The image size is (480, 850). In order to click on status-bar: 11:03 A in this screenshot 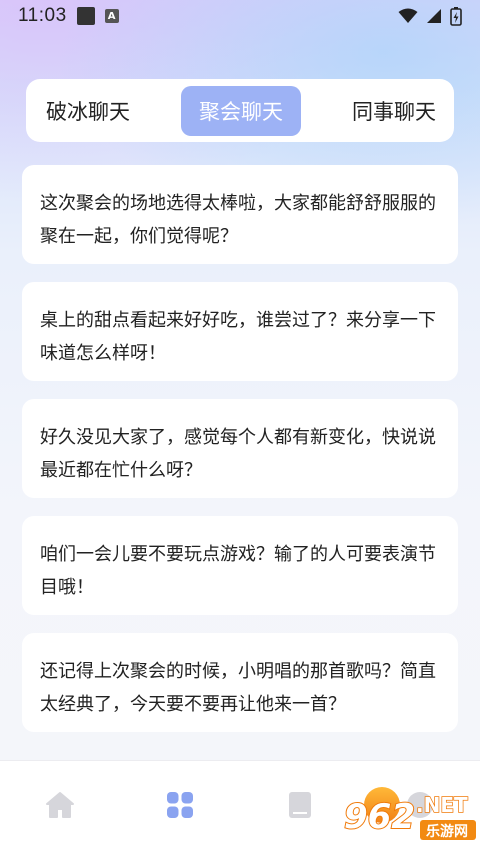, I will do `click(240, 16)`.